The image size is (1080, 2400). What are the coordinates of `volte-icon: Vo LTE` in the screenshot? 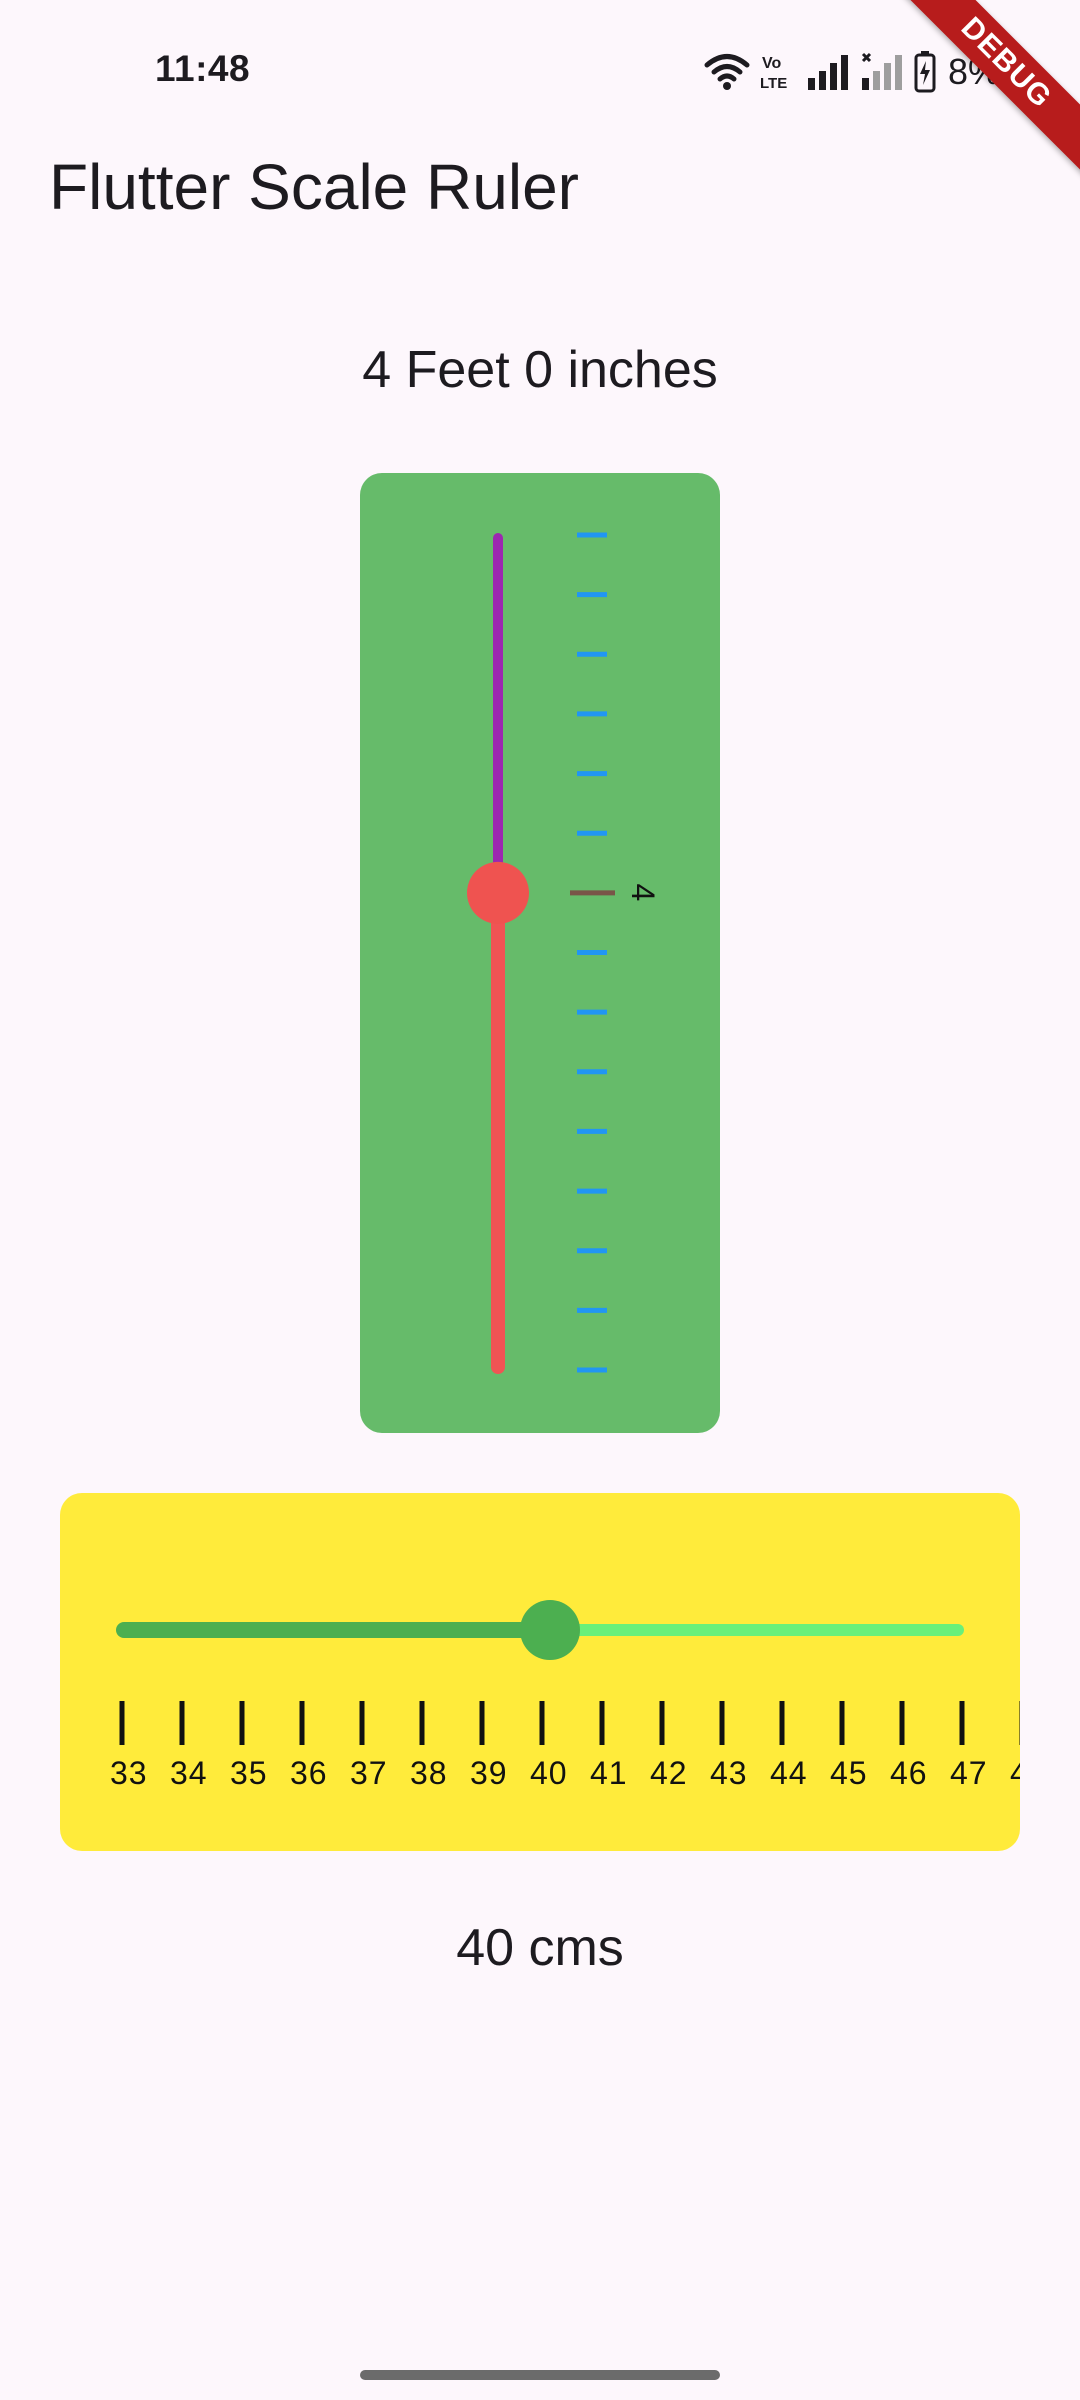 It's located at (778, 72).